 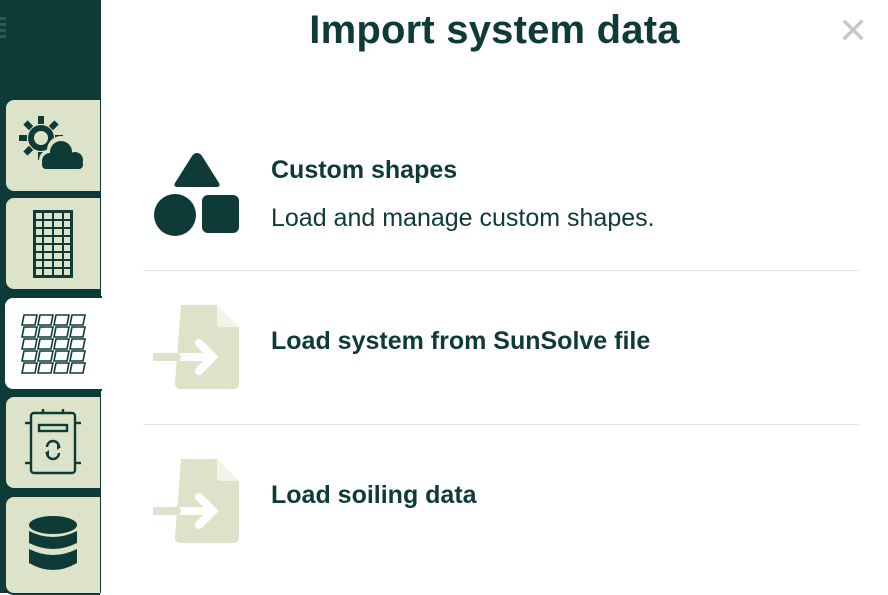 I want to click on sidebar-tab-system, so click(x=52, y=343).